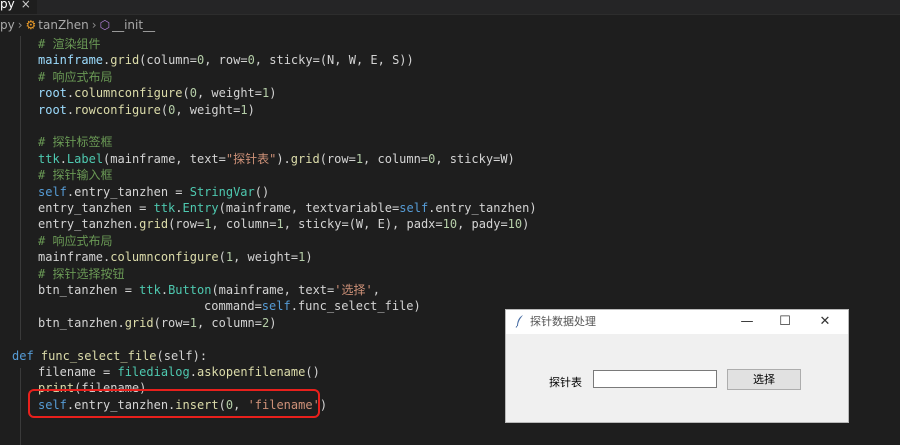  I want to click on breadcrumb: py › ⚙ tanZhen › ⬡ __init__, so click(450, 25).